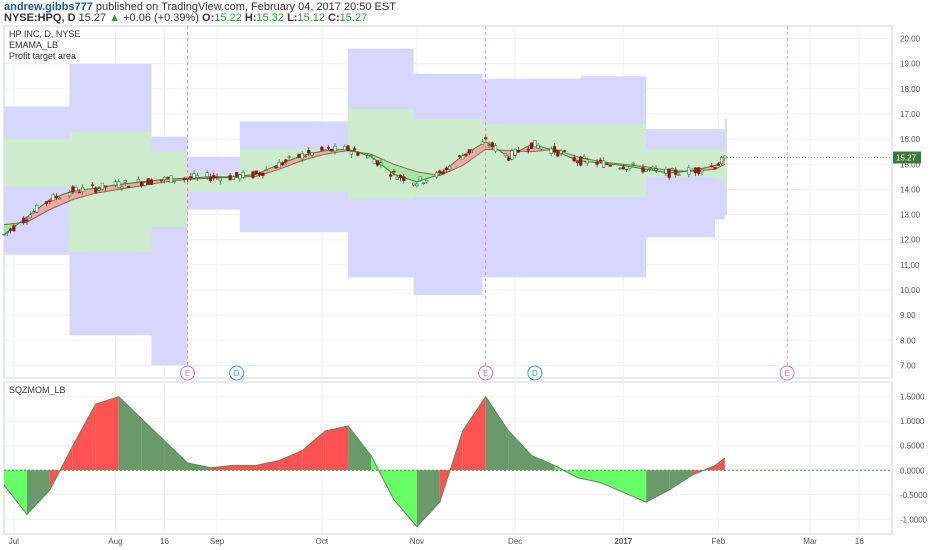 This screenshot has width=932, height=550. What do you see at coordinates (914, 519) in the screenshot?
I see `y-tick-label-osc: -1.0000` at bounding box center [914, 519].